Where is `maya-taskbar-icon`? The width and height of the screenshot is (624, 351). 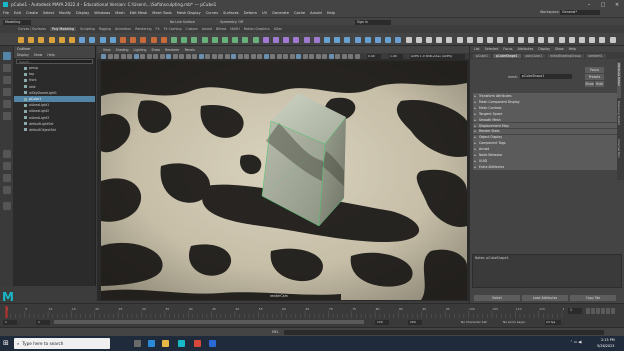
maya-taskbar-icon is located at coordinates (181, 343).